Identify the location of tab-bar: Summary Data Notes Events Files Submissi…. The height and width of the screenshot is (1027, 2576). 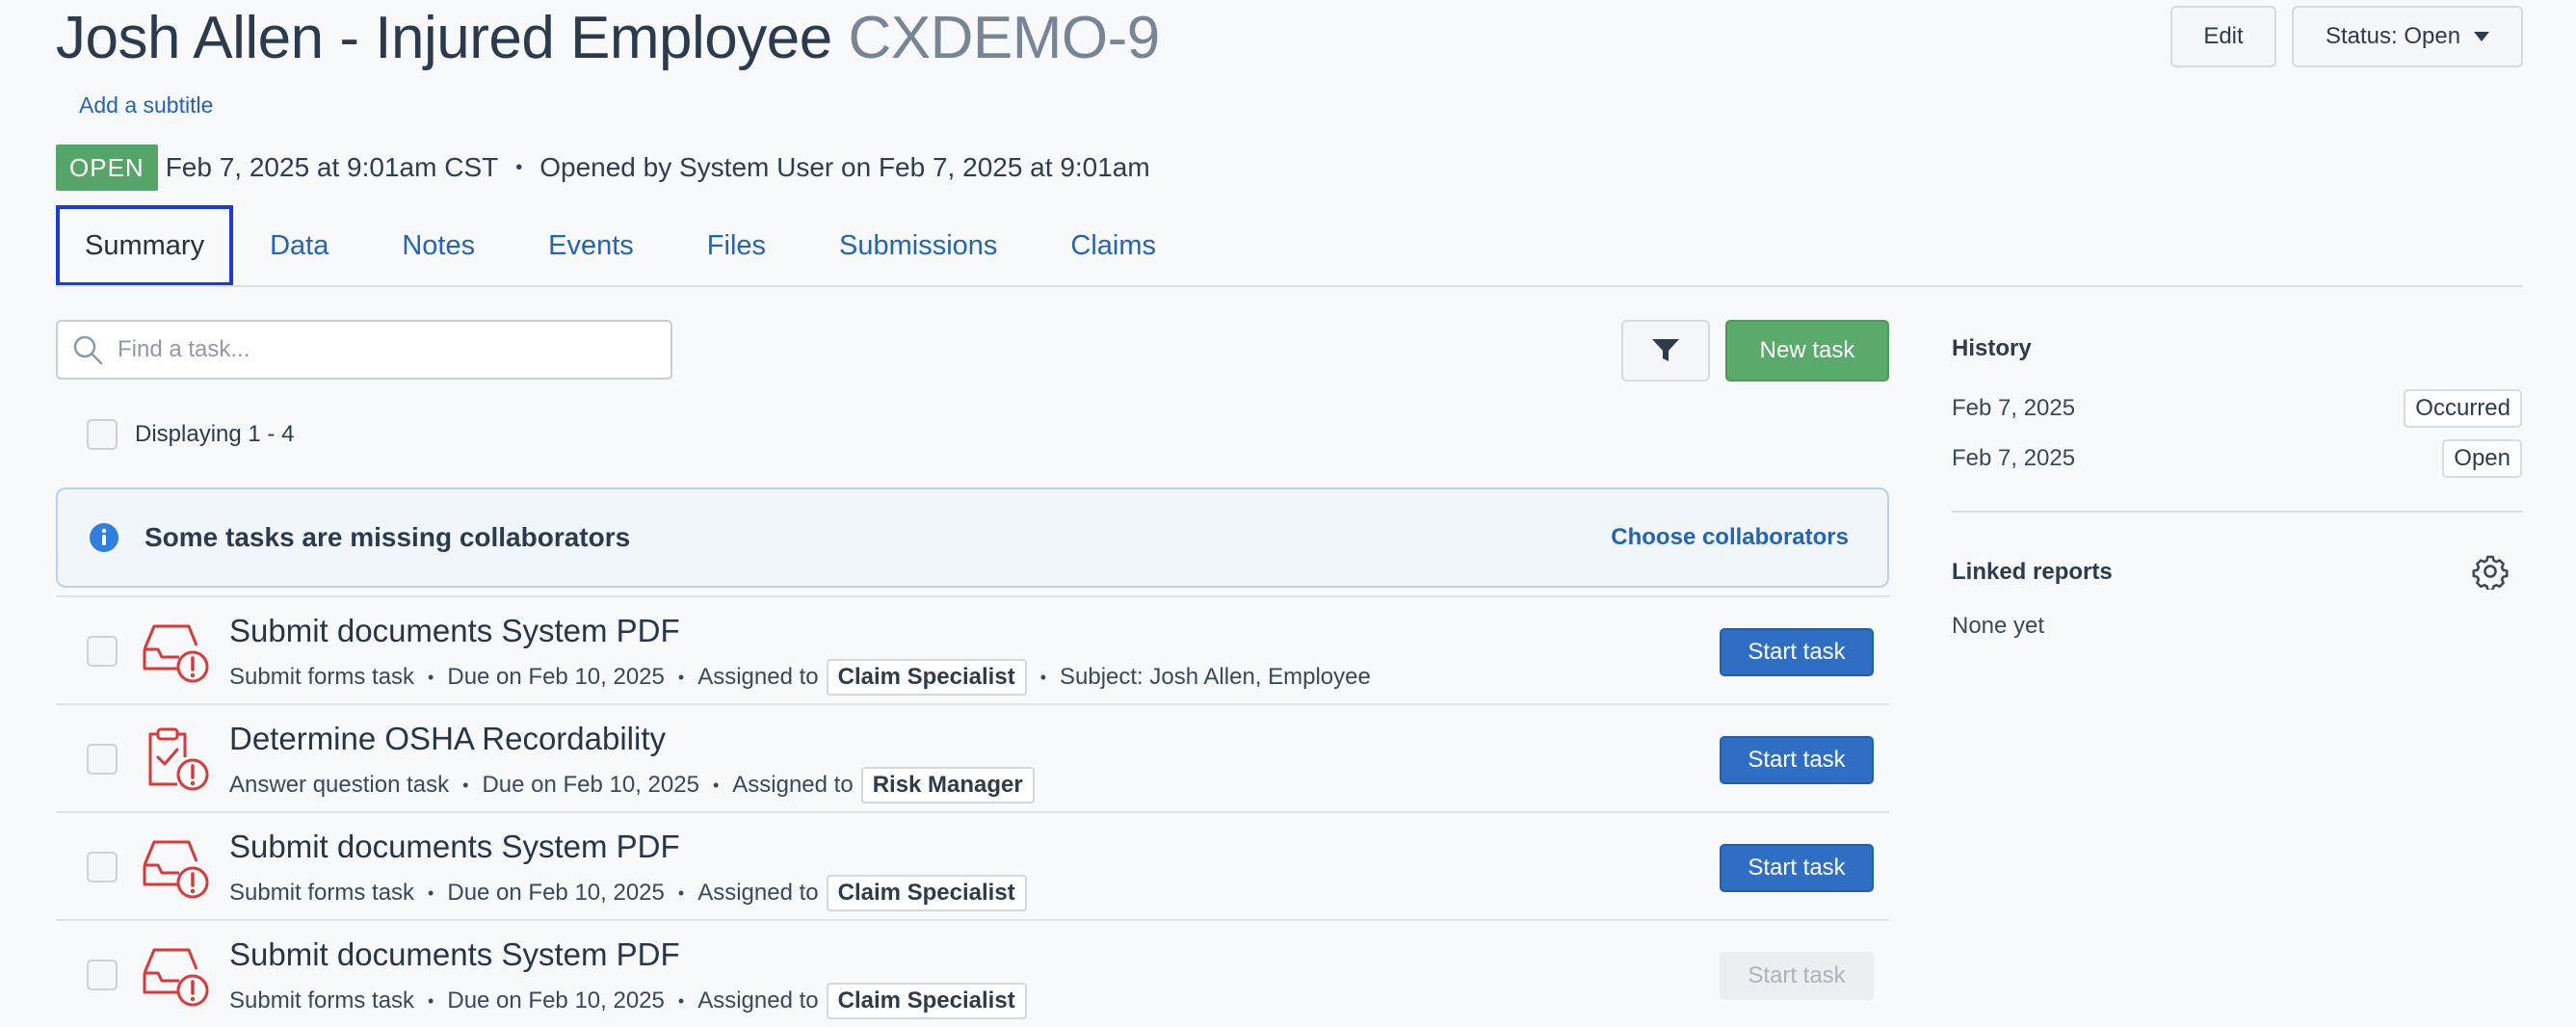
(625, 245).